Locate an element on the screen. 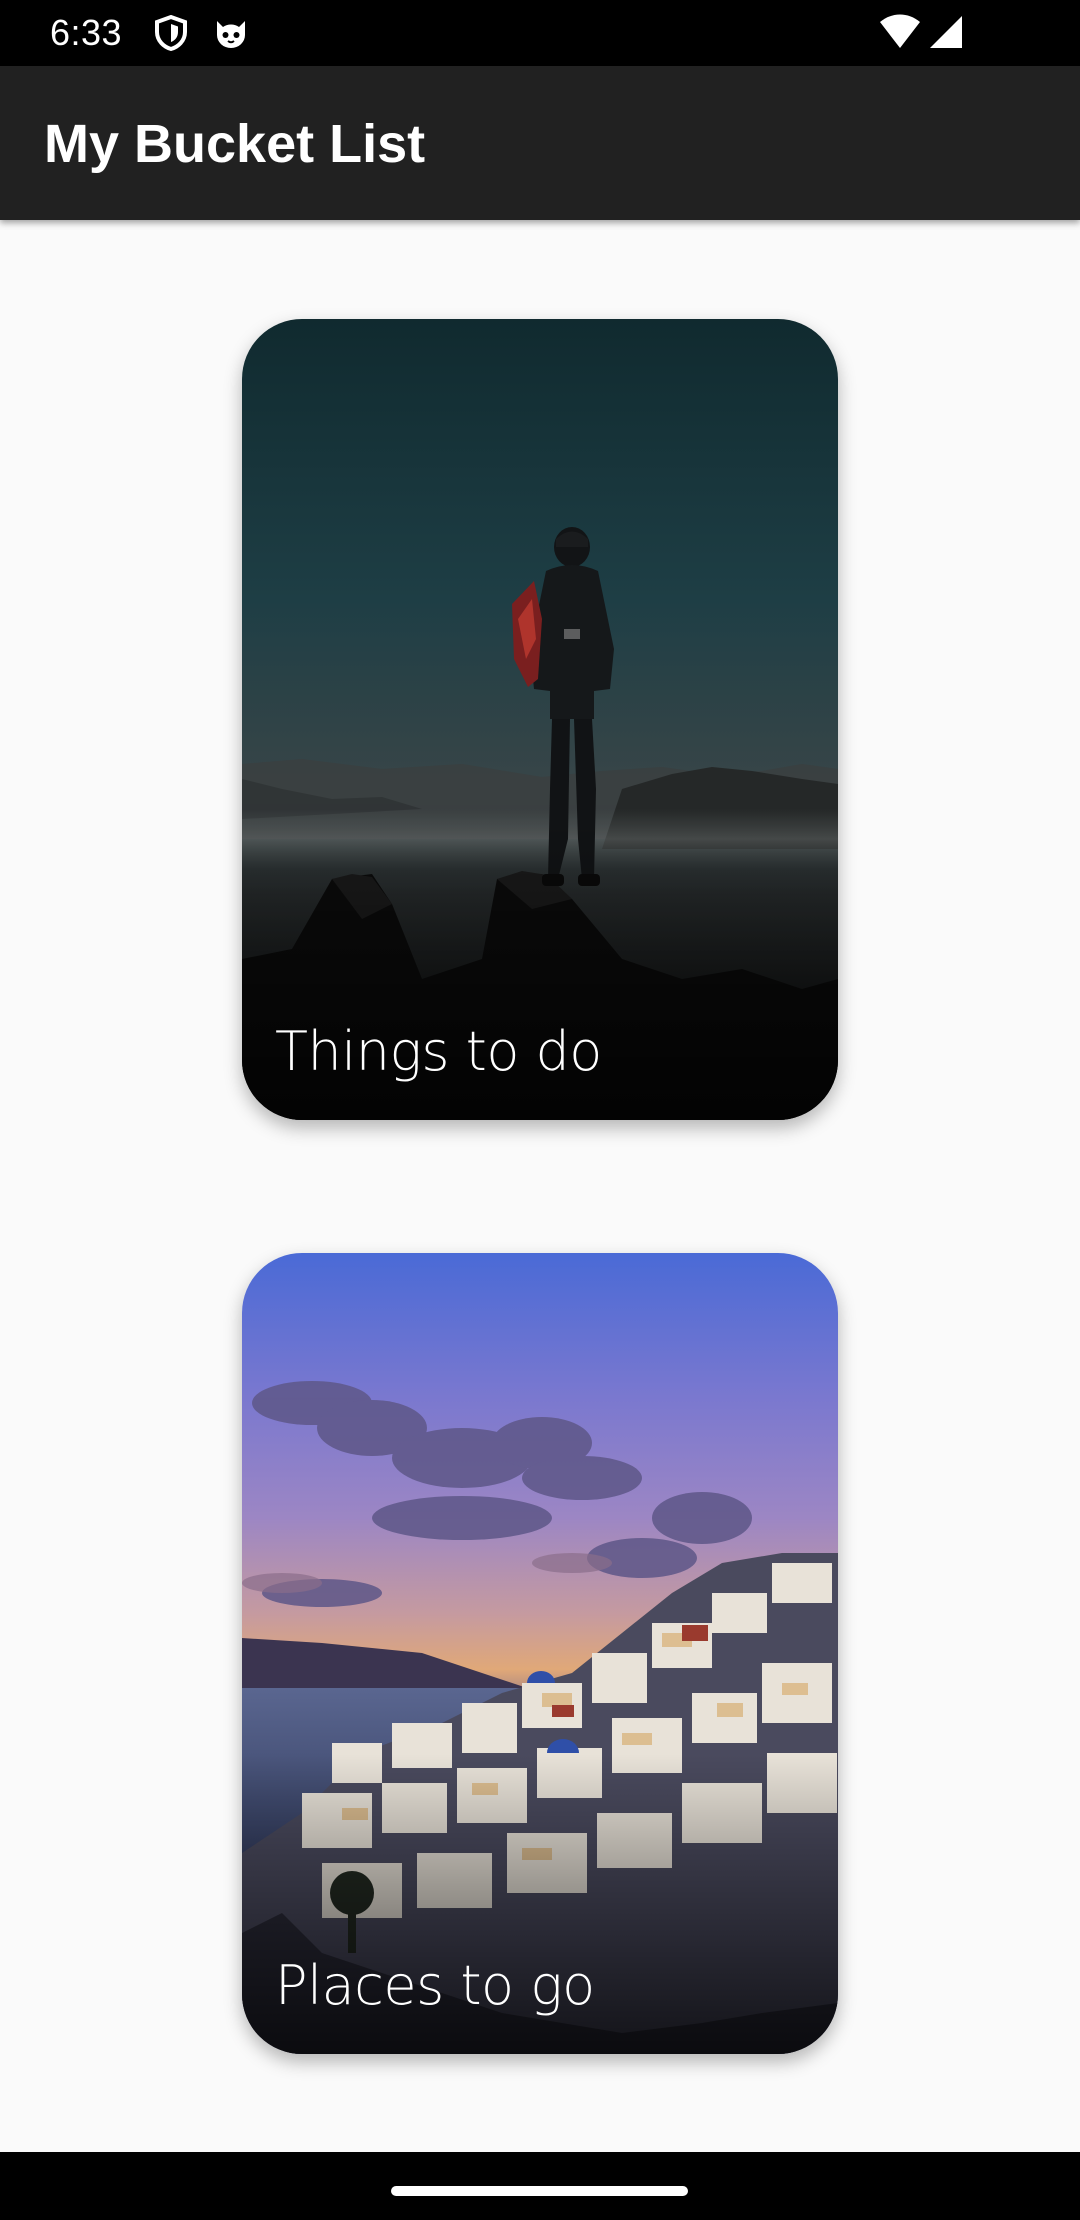  home-gesture-handle is located at coordinates (539, 2191).